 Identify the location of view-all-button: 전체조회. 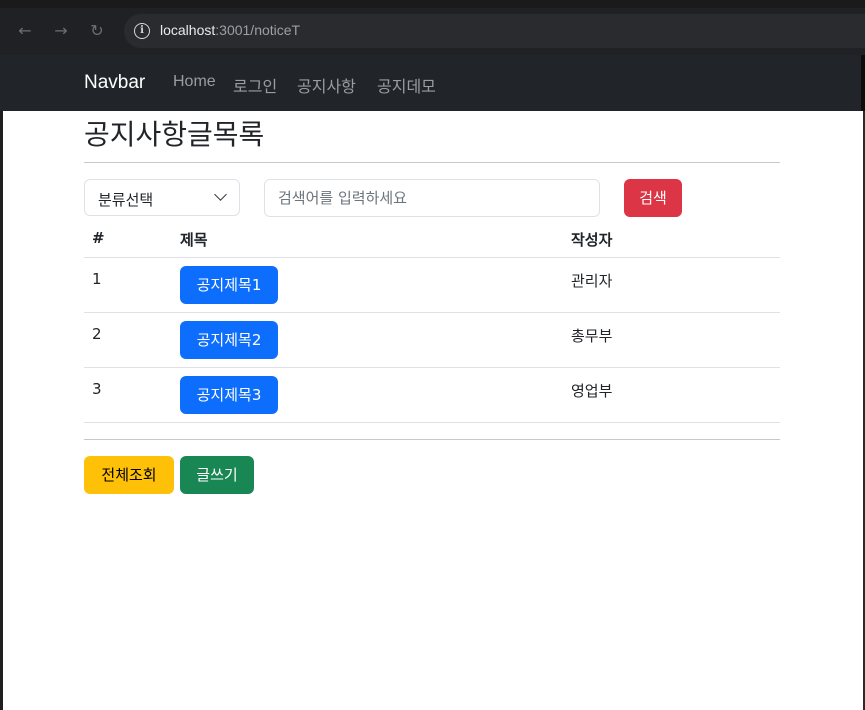
(129, 475).